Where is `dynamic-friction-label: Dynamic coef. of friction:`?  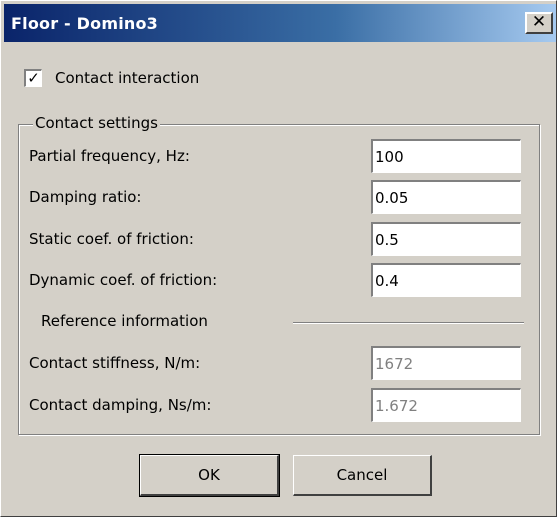 dynamic-friction-label: Dynamic coef. of friction: is located at coordinates (123, 280).